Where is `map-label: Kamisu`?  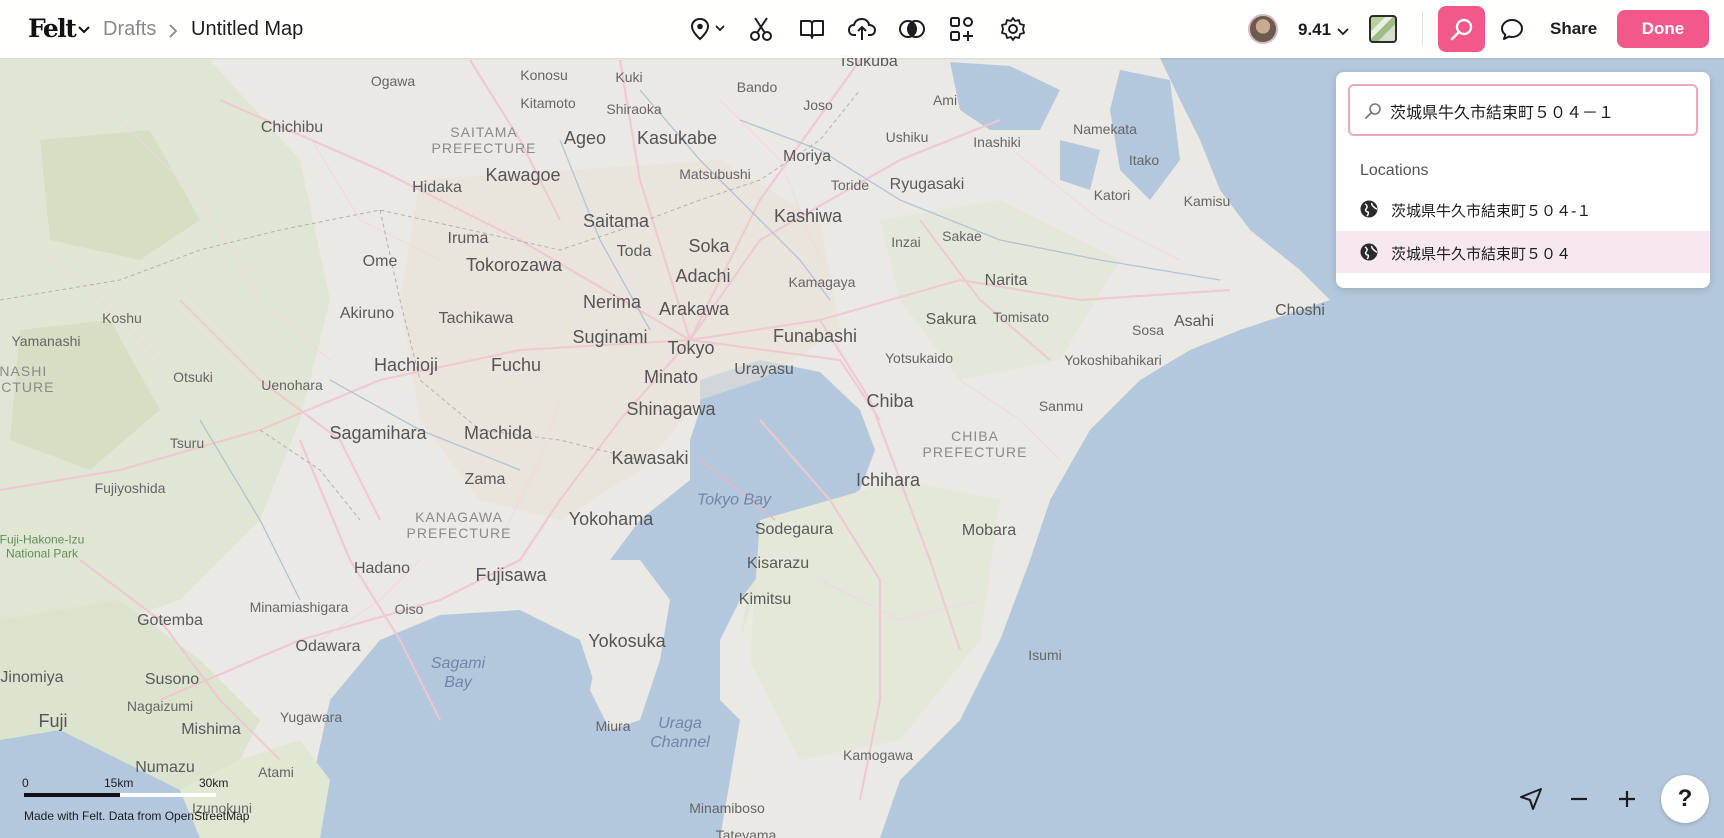
map-label: Kamisu is located at coordinates (1207, 201).